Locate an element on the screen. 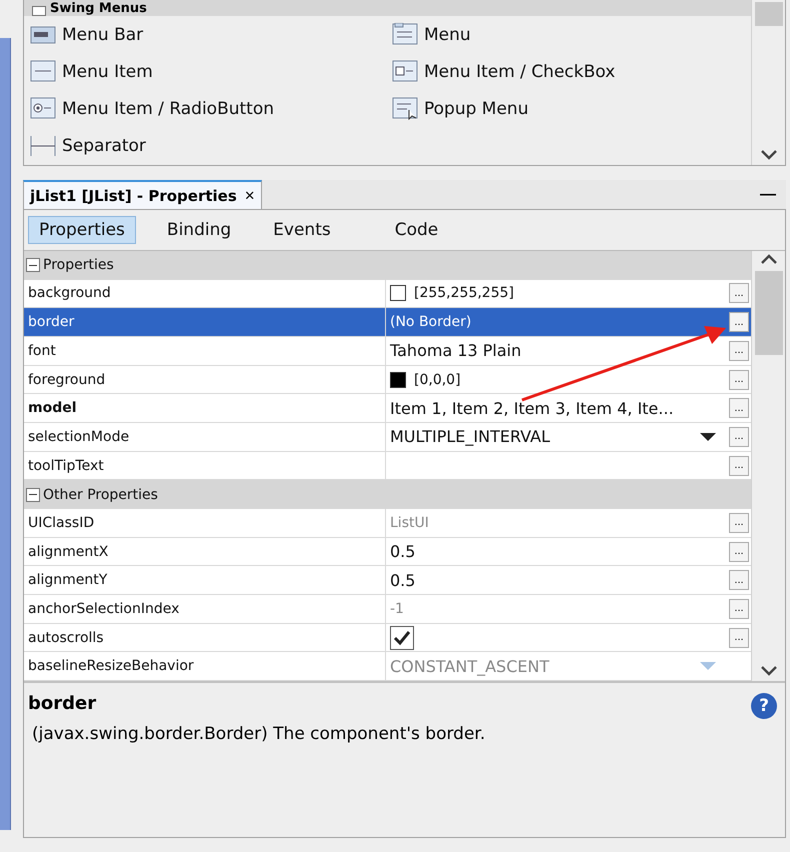 The height and width of the screenshot is (852, 790). checkbox is located at coordinates (402, 638).